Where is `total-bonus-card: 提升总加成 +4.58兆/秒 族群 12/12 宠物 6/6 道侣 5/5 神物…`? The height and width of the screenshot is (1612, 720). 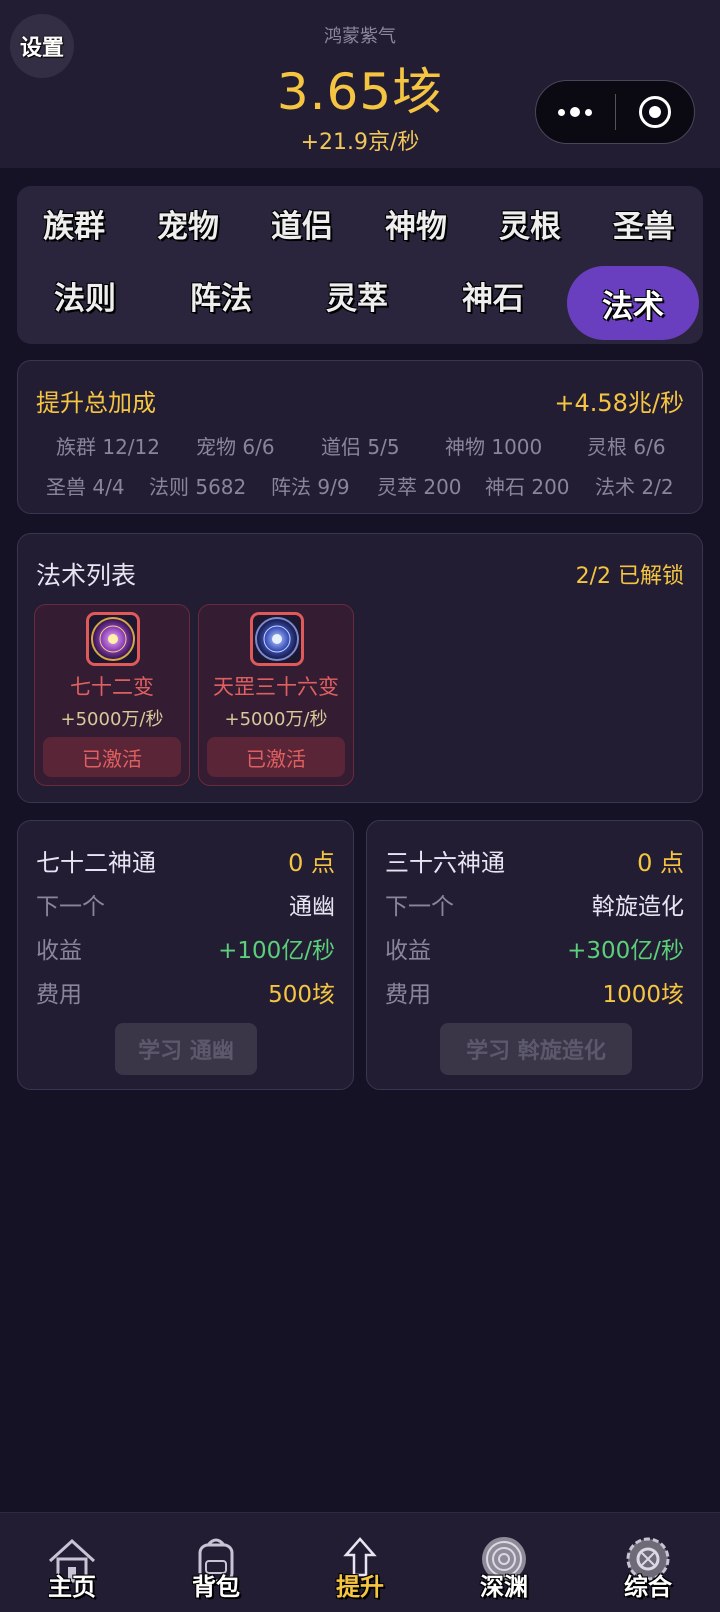 total-bonus-card: 提升总加成 +4.58兆/秒 族群 12/12 宠物 6/6 道侣 5/5 神物… is located at coordinates (360, 437).